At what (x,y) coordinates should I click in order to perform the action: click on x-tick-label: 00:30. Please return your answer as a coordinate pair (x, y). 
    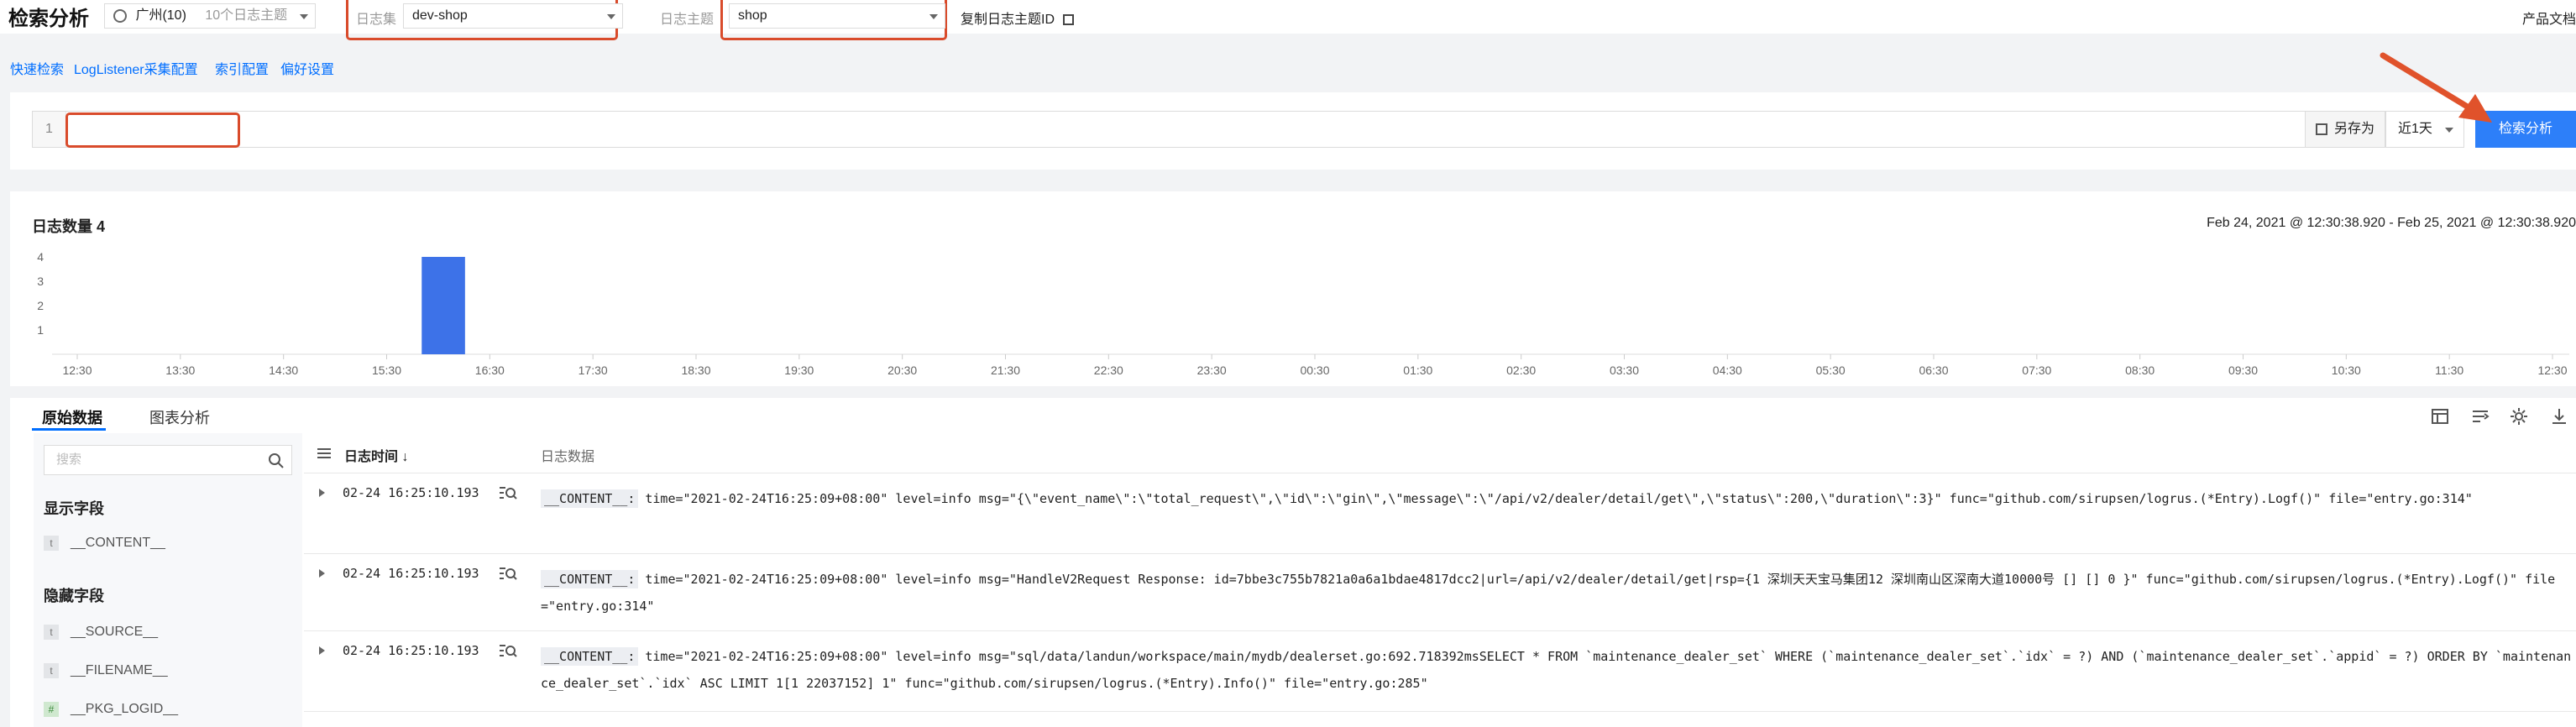
    Looking at the image, I should click on (1315, 370).